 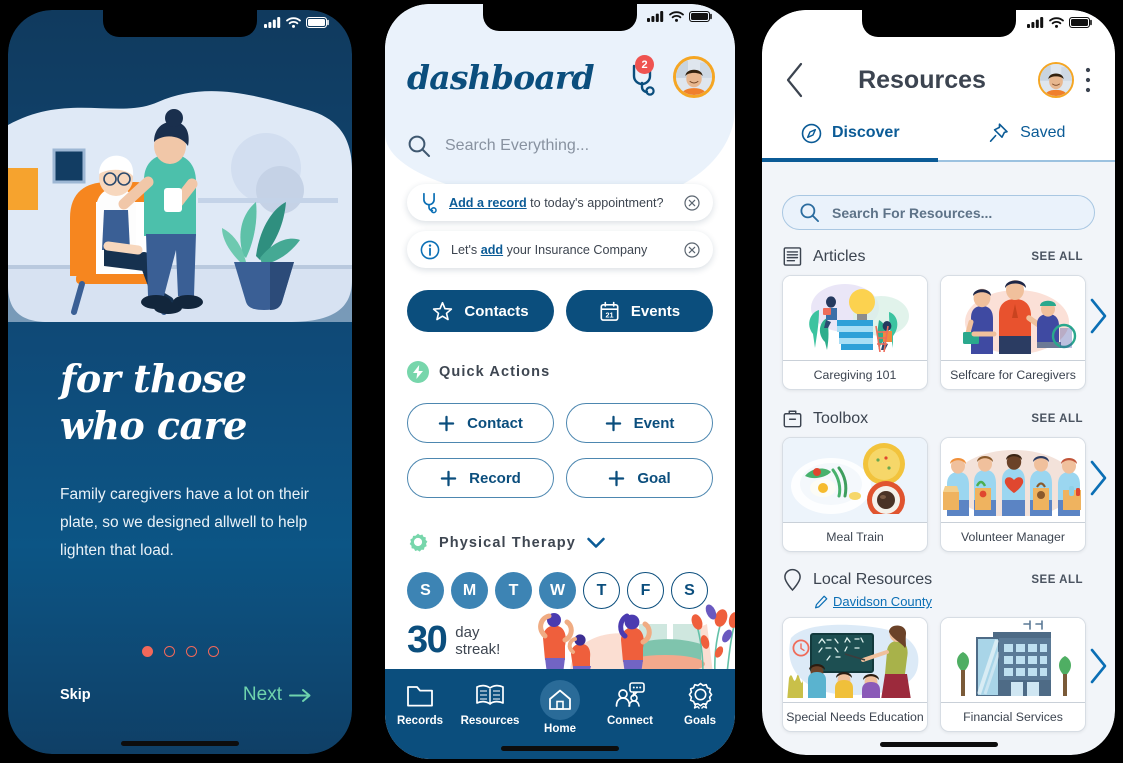 What do you see at coordinates (792, 419) in the screenshot?
I see `toolbox-icon` at bounding box center [792, 419].